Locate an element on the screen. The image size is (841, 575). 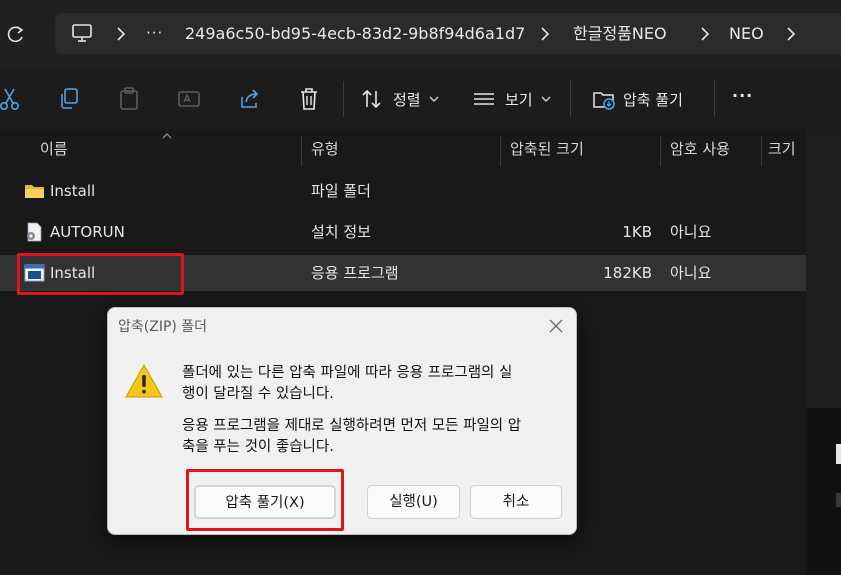
close-icon is located at coordinates (556, 326).